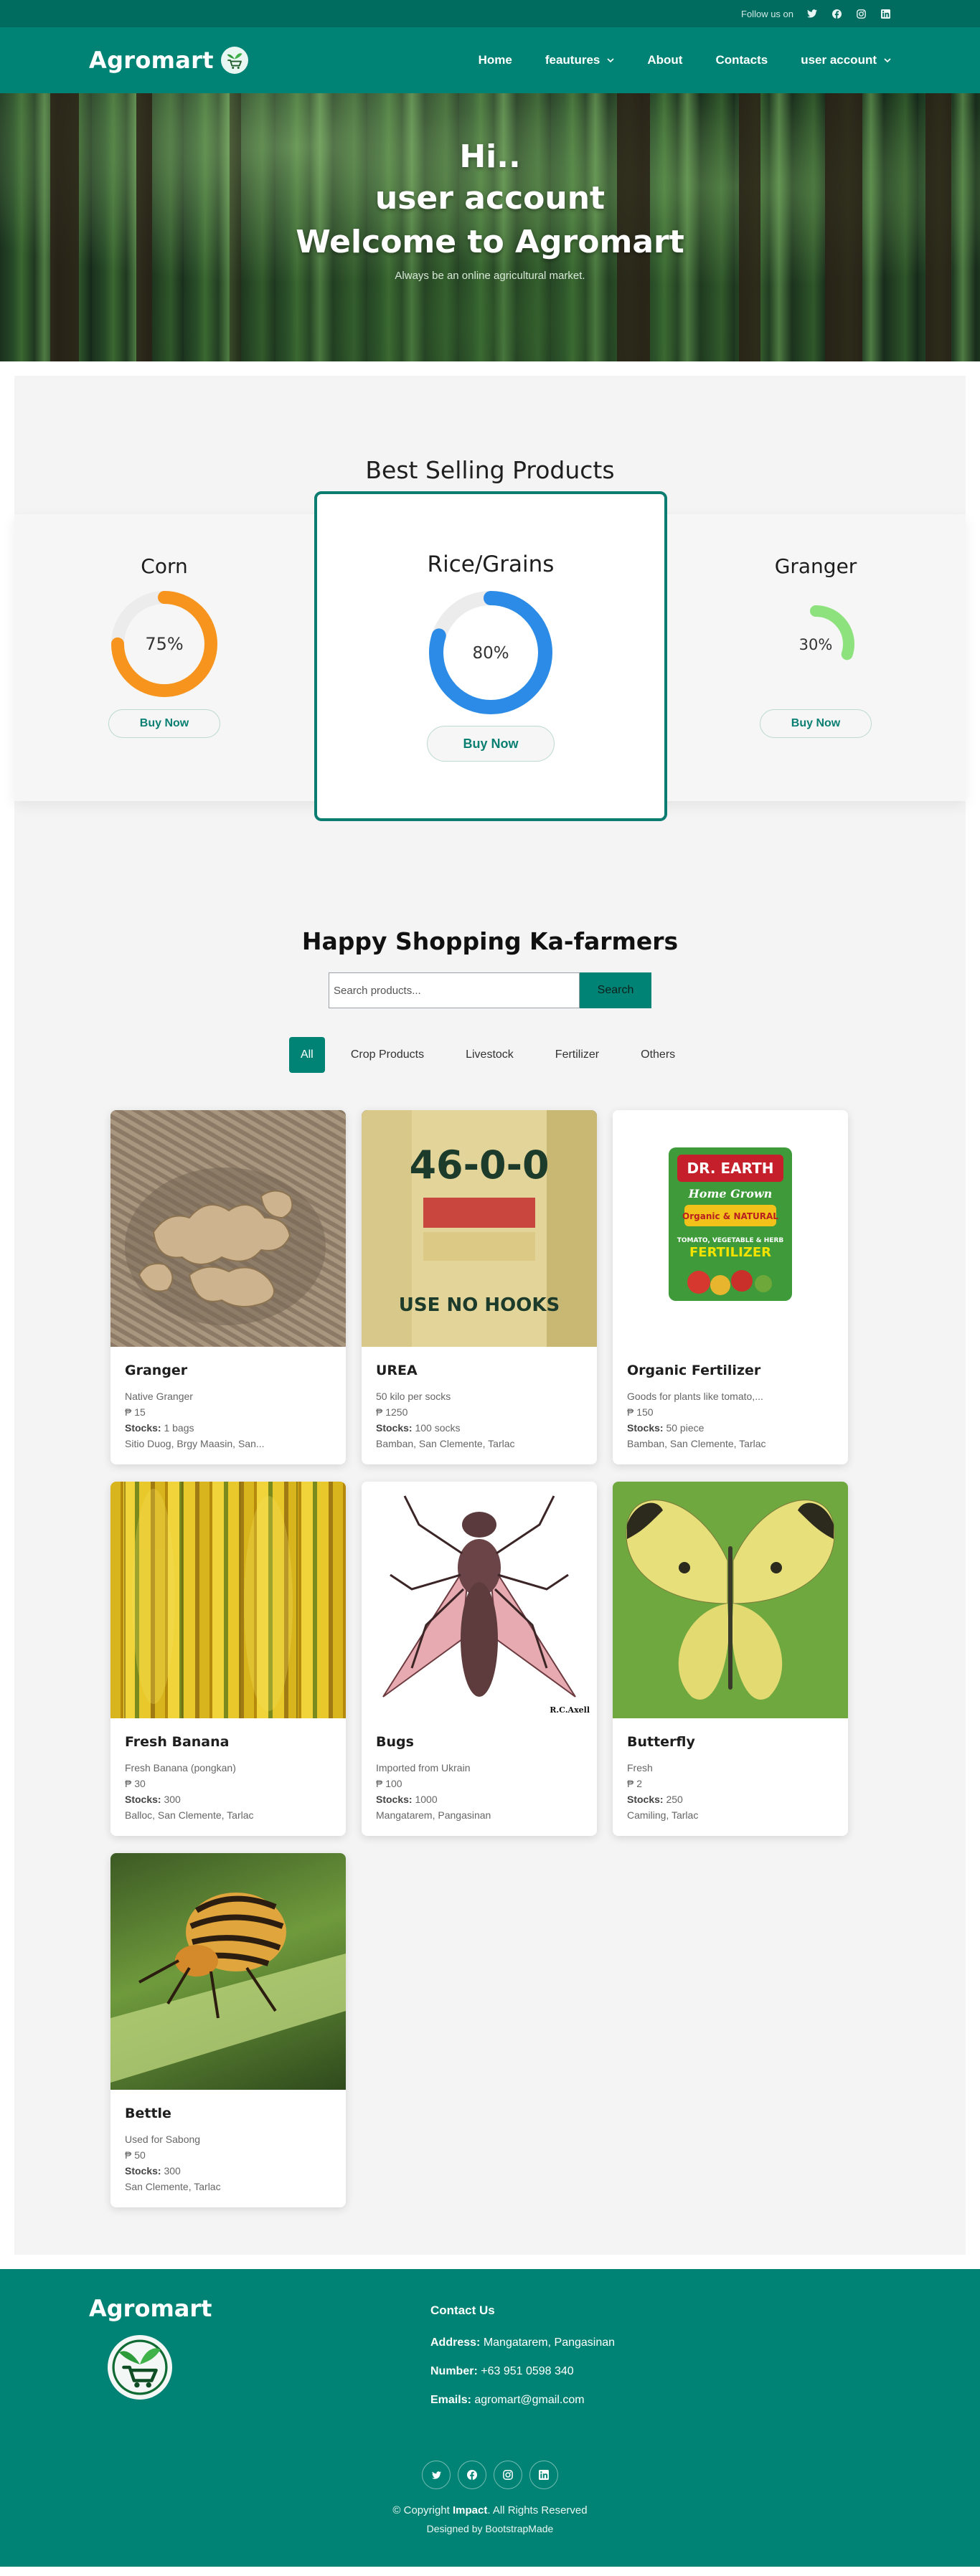  I want to click on product-location: Balloc, San Clemente, Tarlac, so click(190, 1815).